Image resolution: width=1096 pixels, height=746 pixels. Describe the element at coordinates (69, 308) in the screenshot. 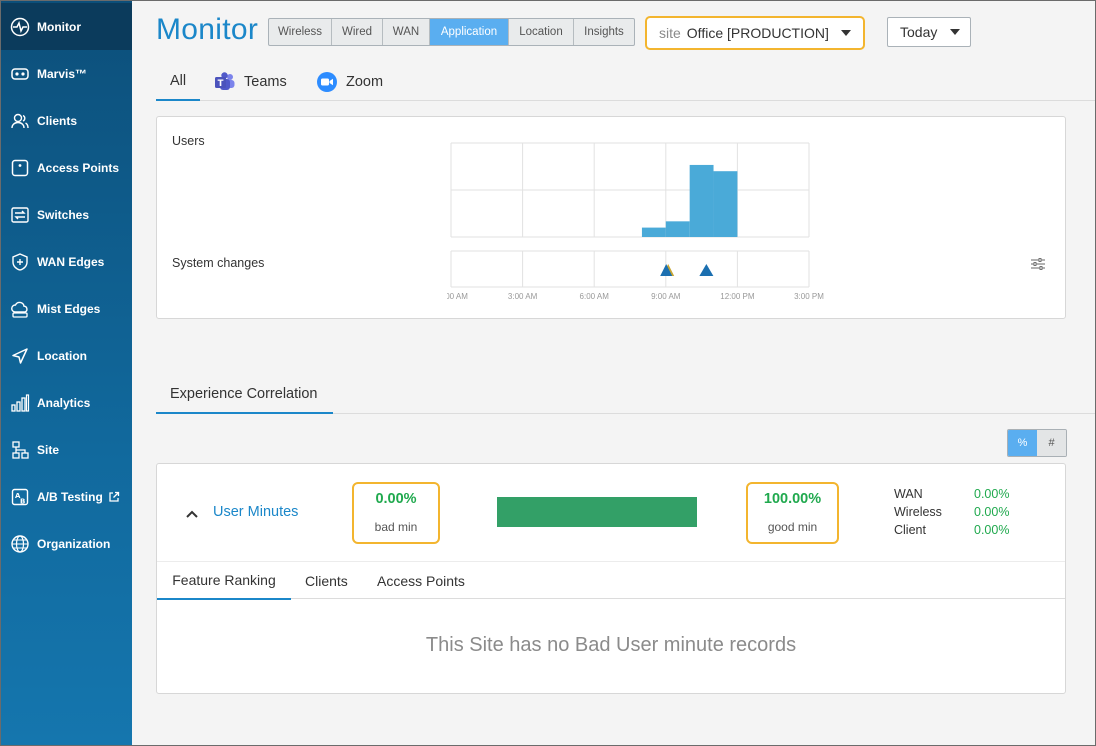

I see `sidebar-item-label: Mist Edges` at that location.